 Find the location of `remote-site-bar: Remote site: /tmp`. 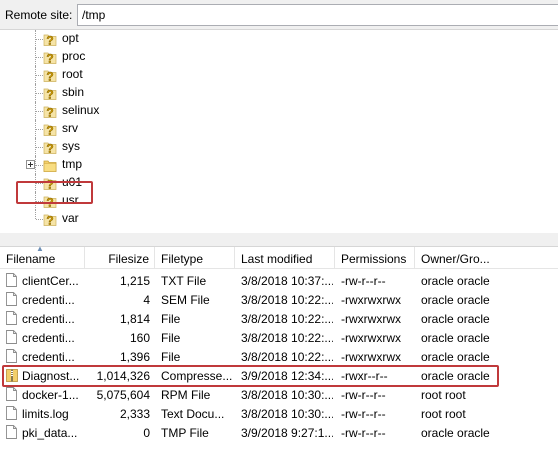

remote-site-bar: Remote site: /tmp is located at coordinates (279, 15).